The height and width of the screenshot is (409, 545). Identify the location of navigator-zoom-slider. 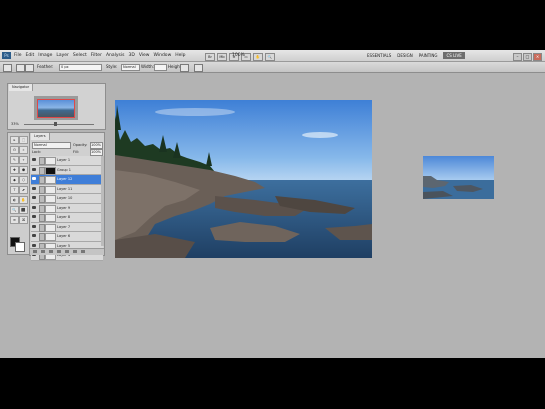
(59, 124).